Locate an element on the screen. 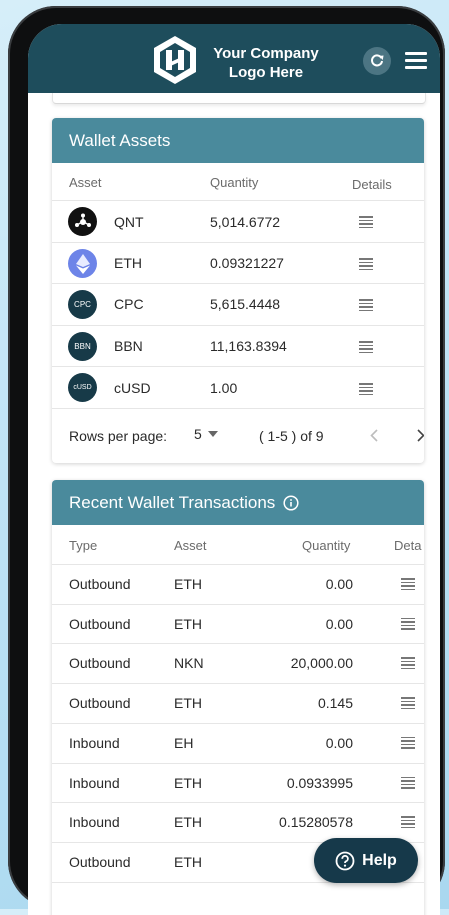 Image resolution: width=449 pixels, height=915 pixels. cusd-badge-text: cUSD is located at coordinates (82, 387).